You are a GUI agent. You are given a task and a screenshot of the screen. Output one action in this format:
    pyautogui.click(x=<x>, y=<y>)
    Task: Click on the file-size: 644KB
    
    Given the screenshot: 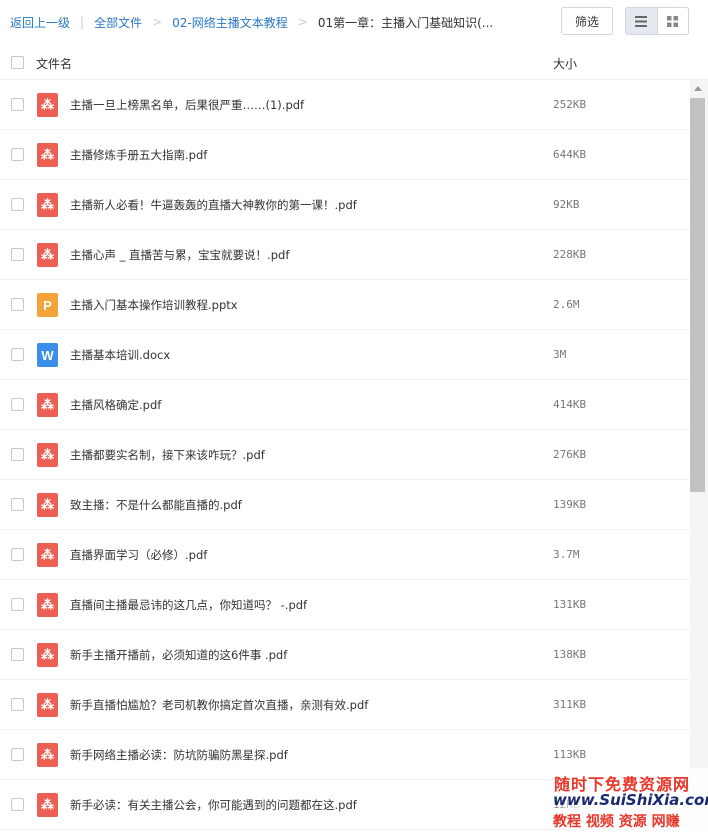 What is the action you would take?
    pyautogui.click(x=570, y=154)
    